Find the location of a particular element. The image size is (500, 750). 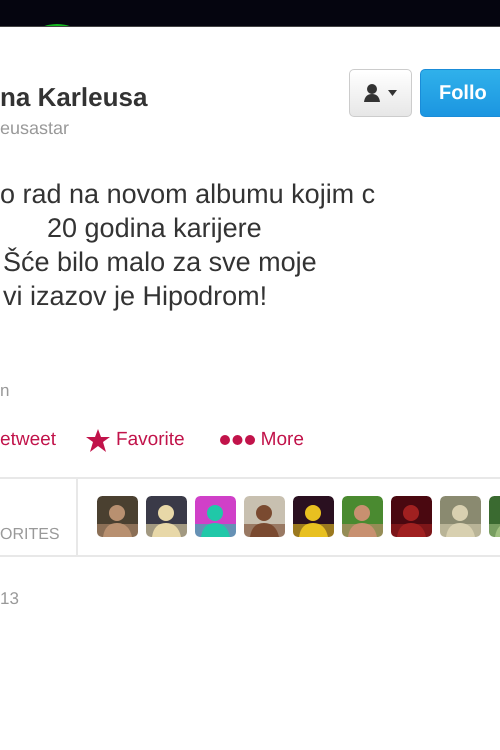

user-menu-button is located at coordinates (380, 93).